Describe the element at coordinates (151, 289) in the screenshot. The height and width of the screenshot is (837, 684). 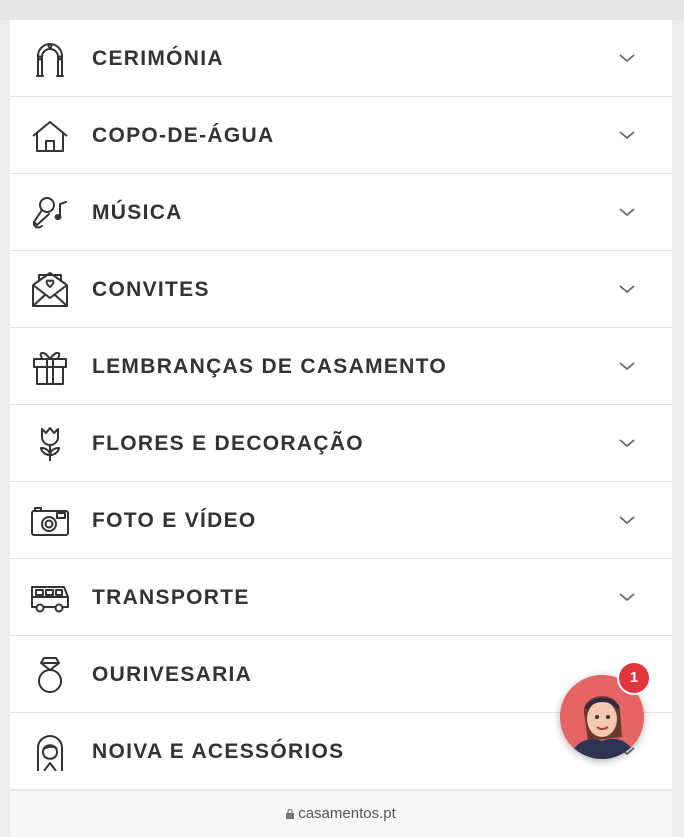
I see `menu-item-label: CONVITES` at that location.